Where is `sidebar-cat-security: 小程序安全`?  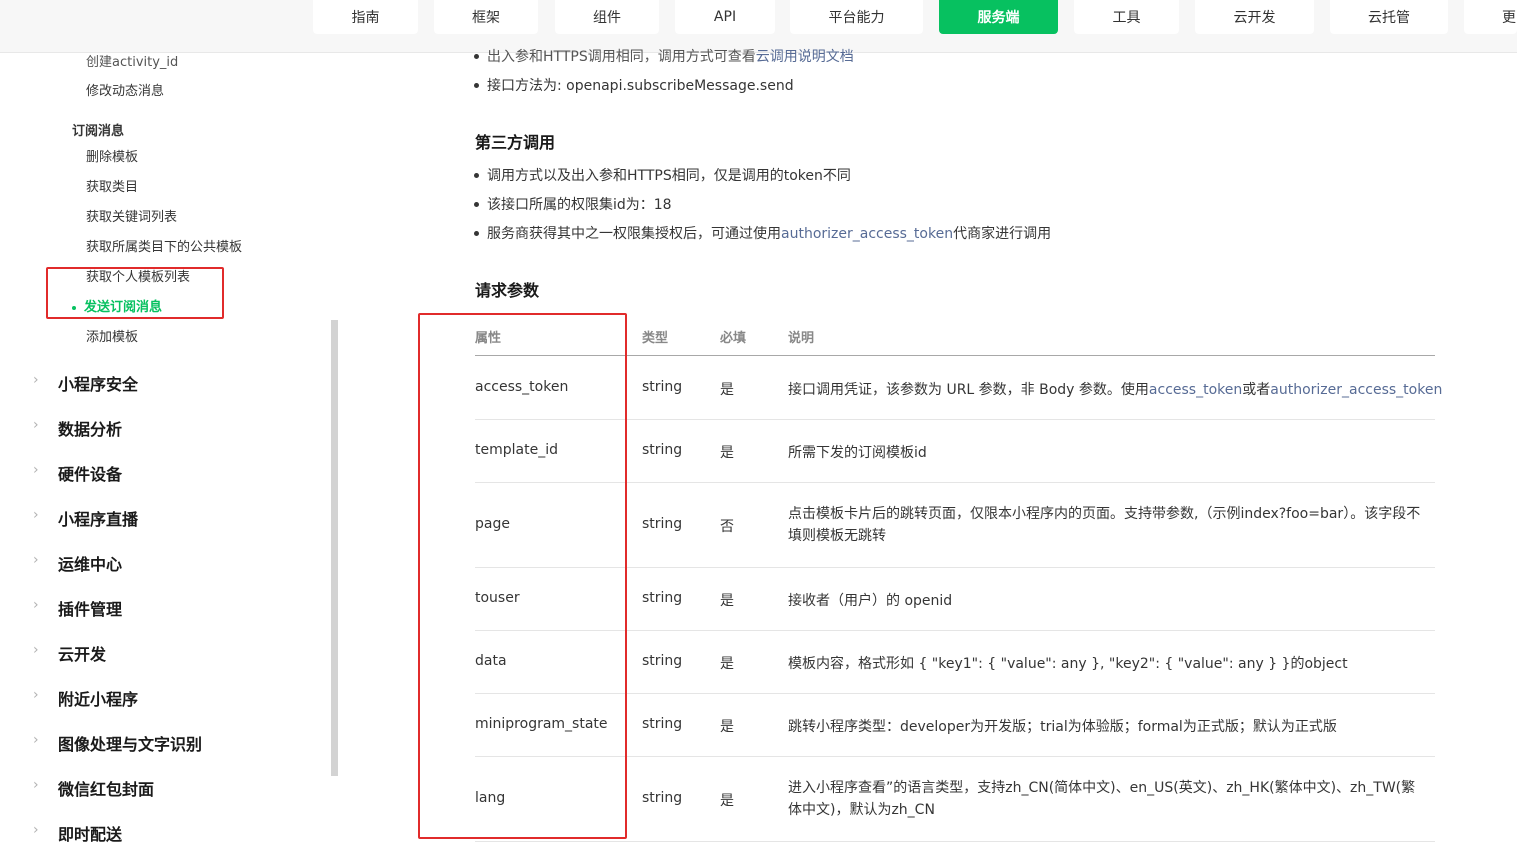
sidebar-cat-security: 小程序安全 is located at coordinates (98, 383).